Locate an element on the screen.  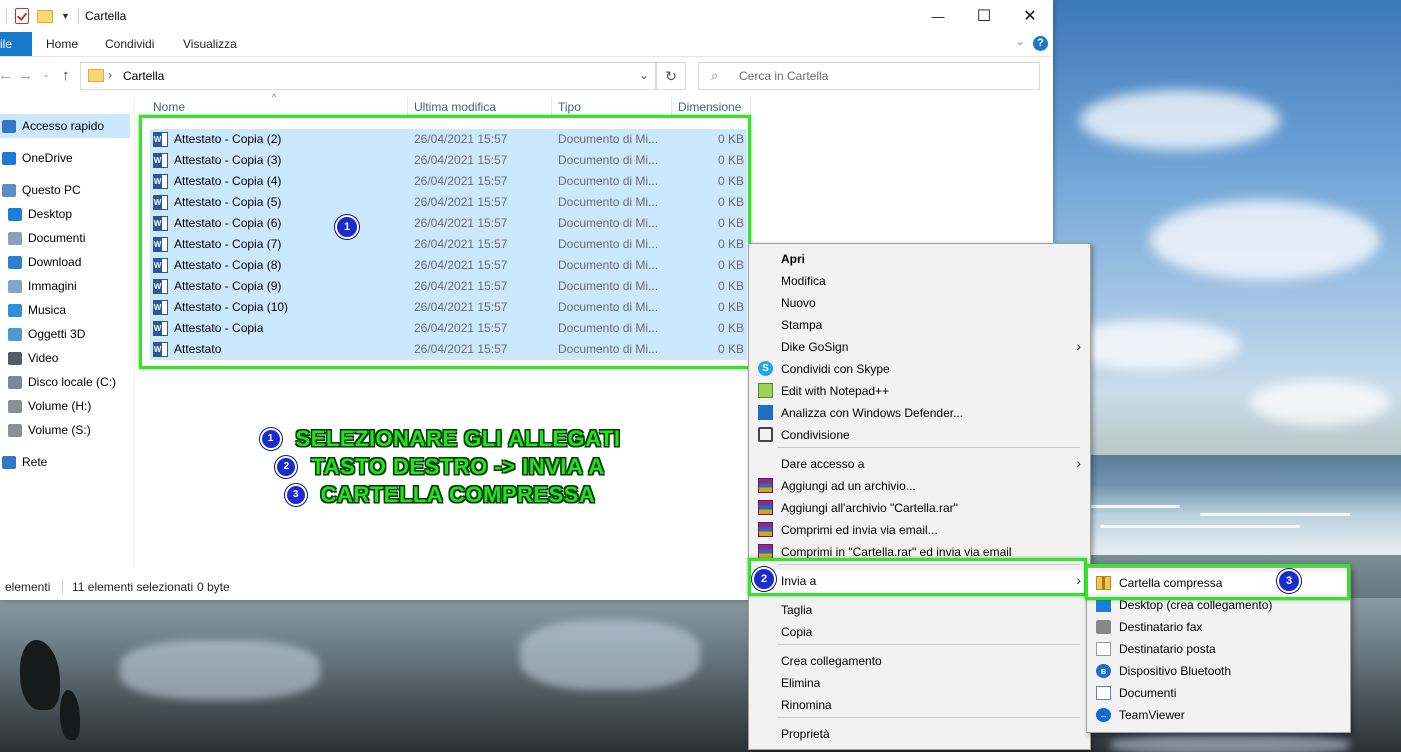
context-menu-item: Apri is located at coordinates (919, 259).